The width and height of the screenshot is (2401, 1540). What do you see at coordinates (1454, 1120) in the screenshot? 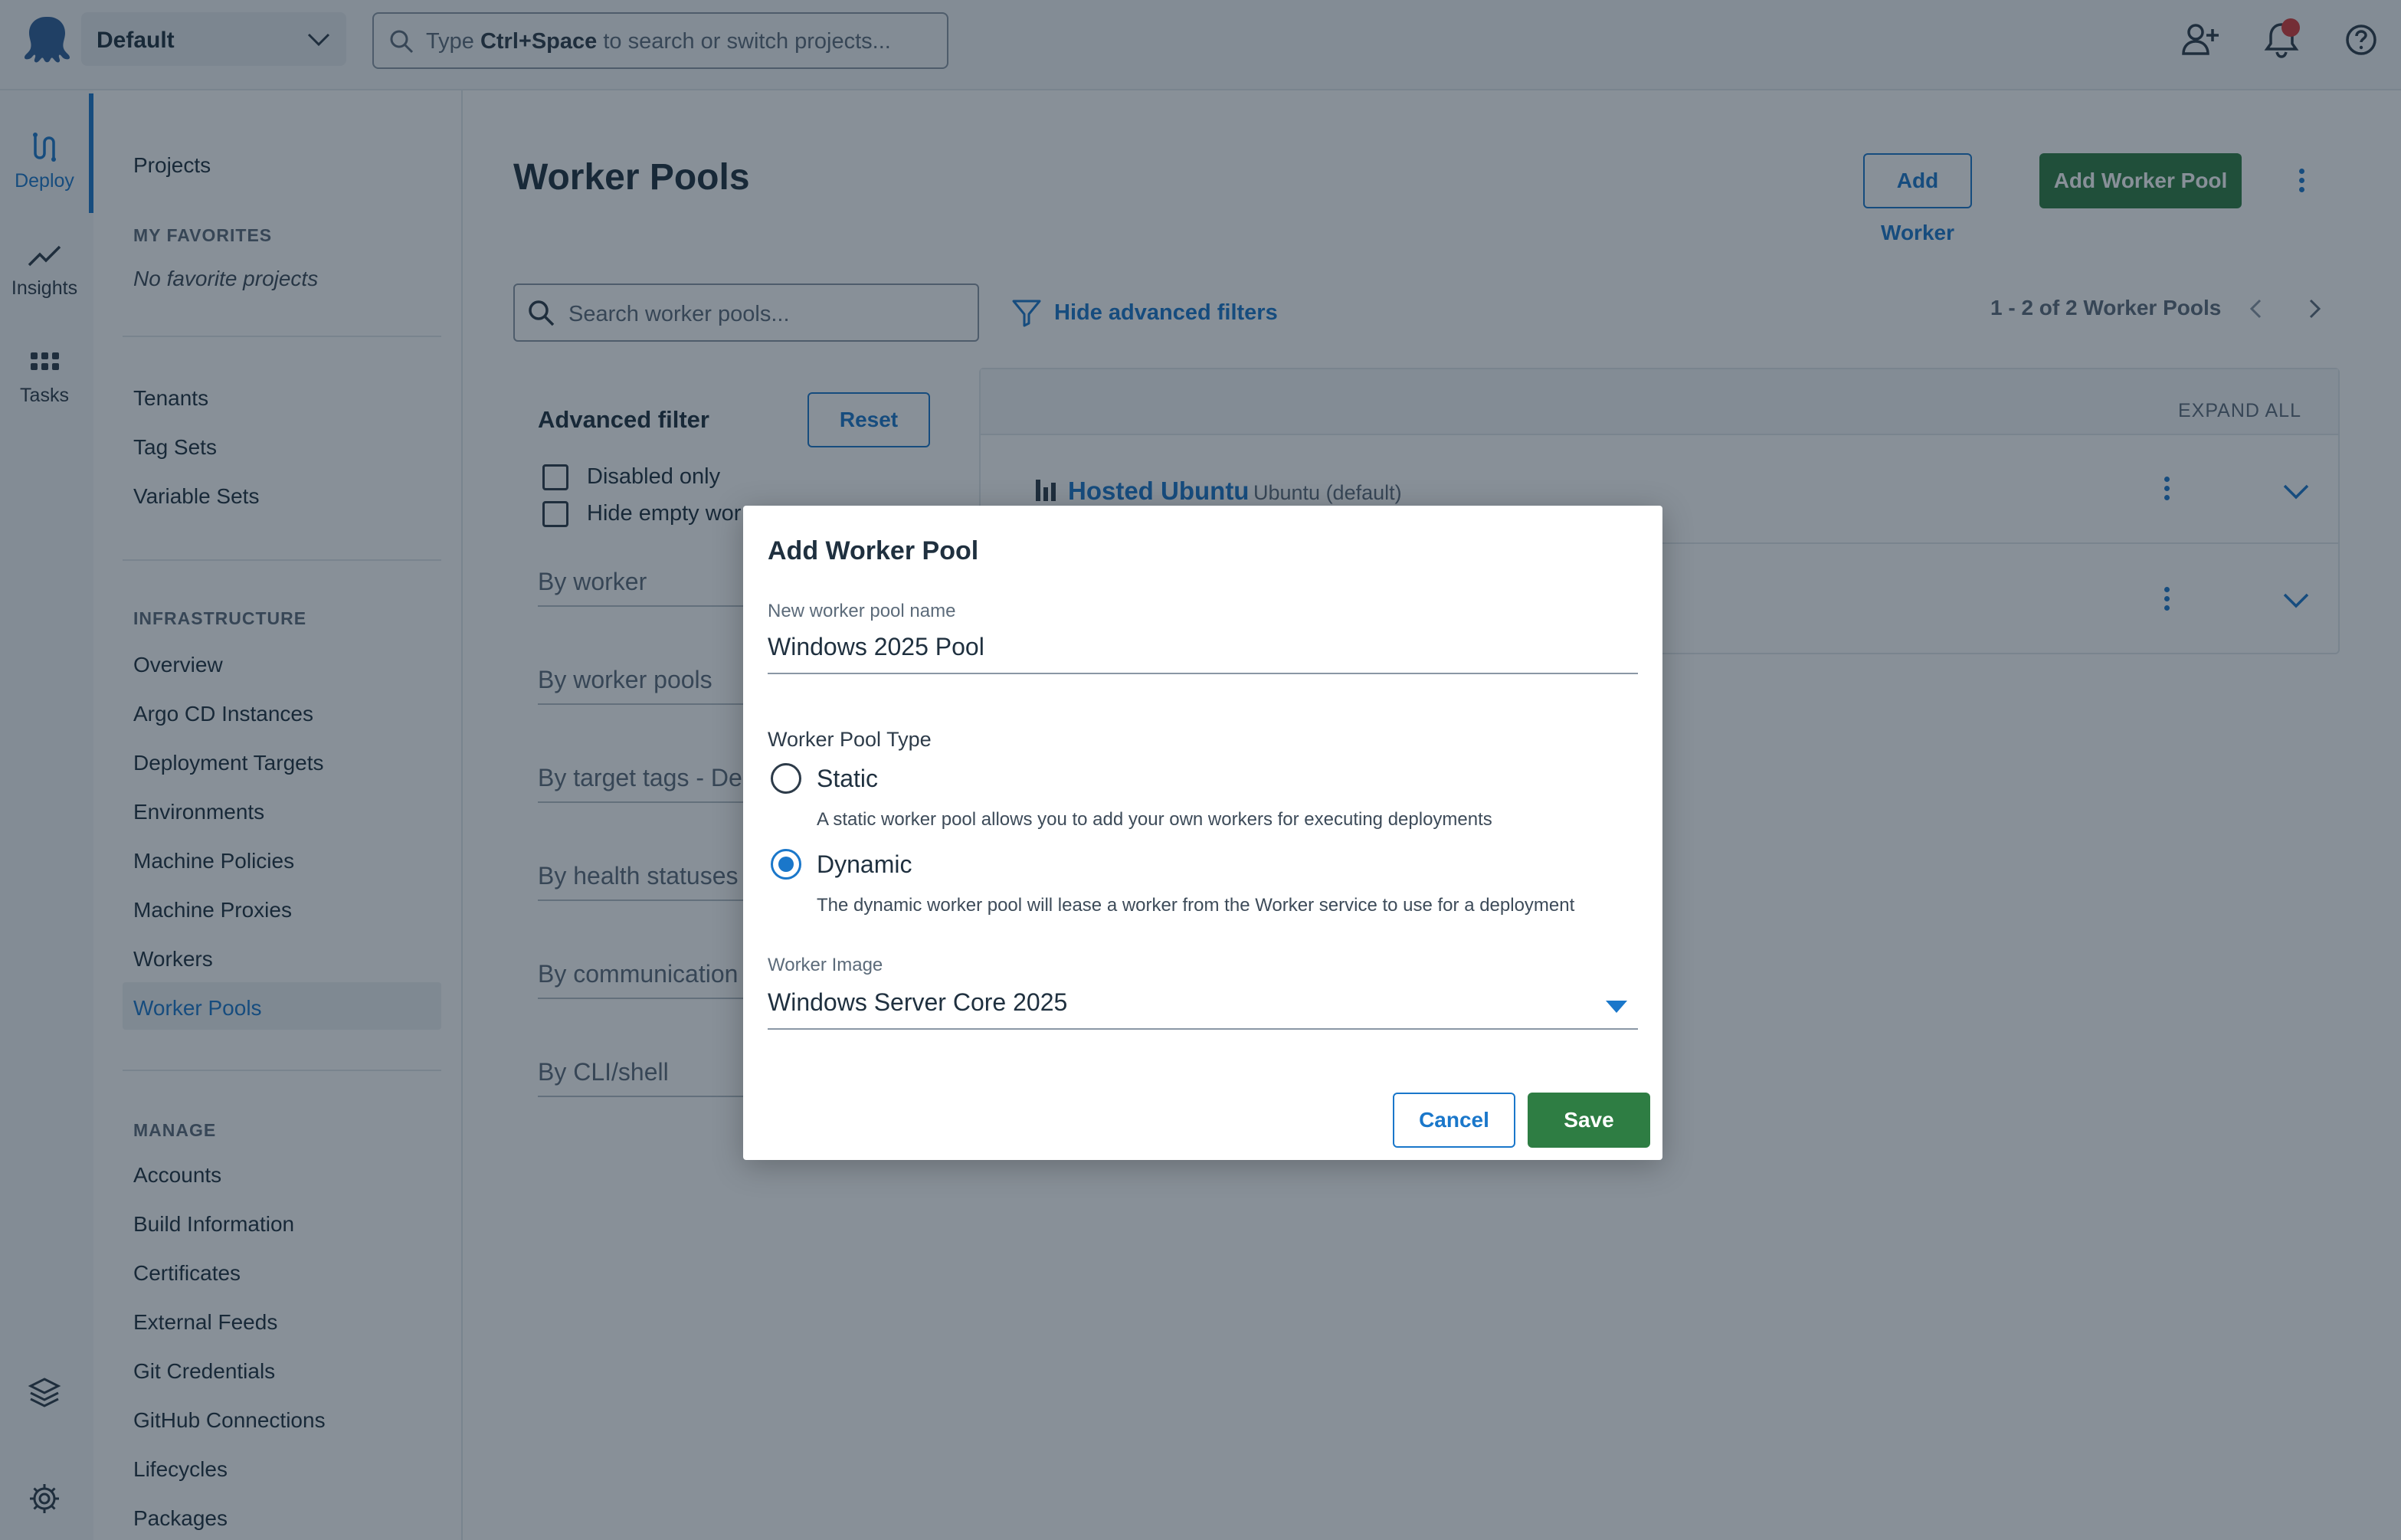
I see `cancel-button: Cancel` at bounding box center [1454, 1120].